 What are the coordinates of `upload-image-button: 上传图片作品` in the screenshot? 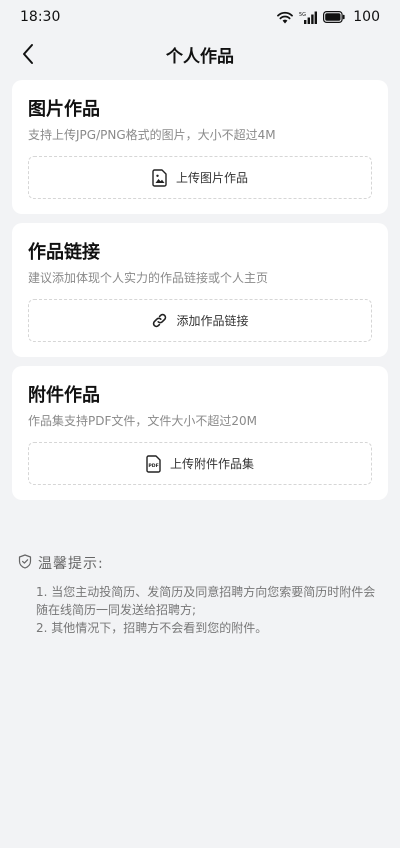 It's located at (200, 177).